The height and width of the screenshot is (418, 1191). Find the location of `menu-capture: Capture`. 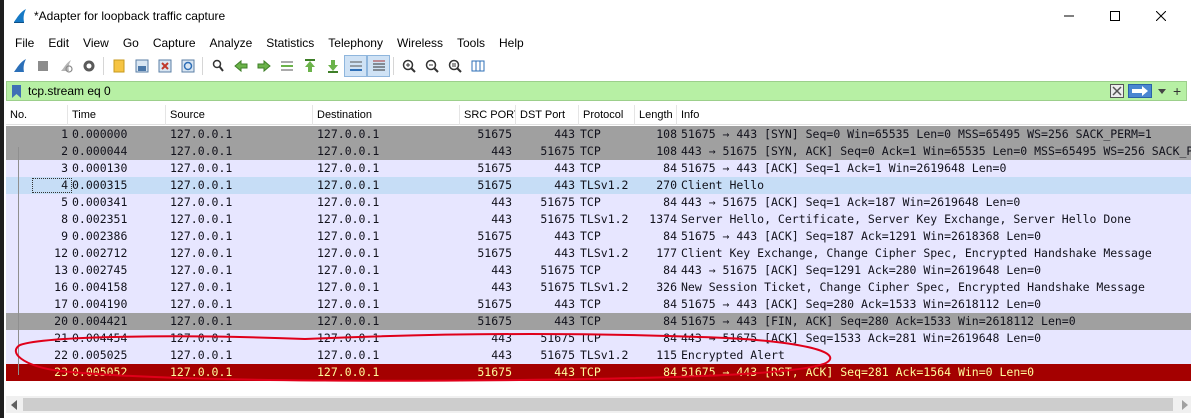

menu-capture: Capture is located at coordinates (174, 43).